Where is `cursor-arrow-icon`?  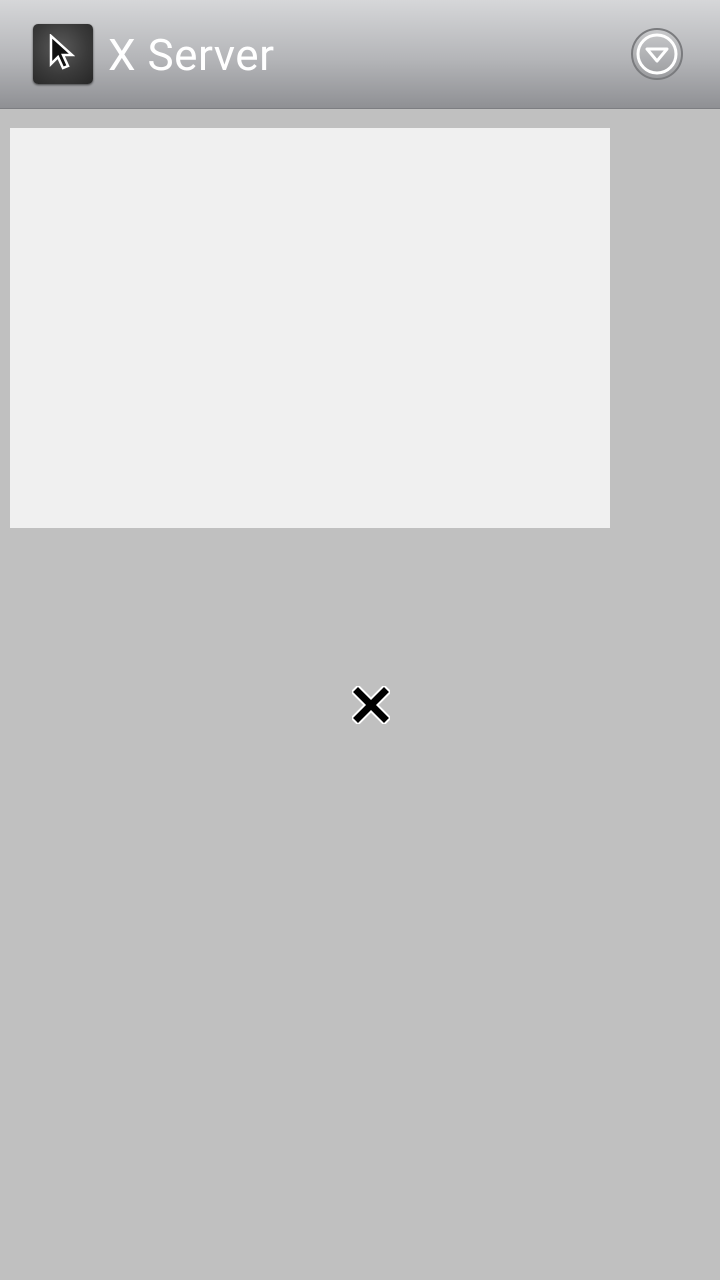
cursor-arrow-icon is located at coordinates (62, 52).